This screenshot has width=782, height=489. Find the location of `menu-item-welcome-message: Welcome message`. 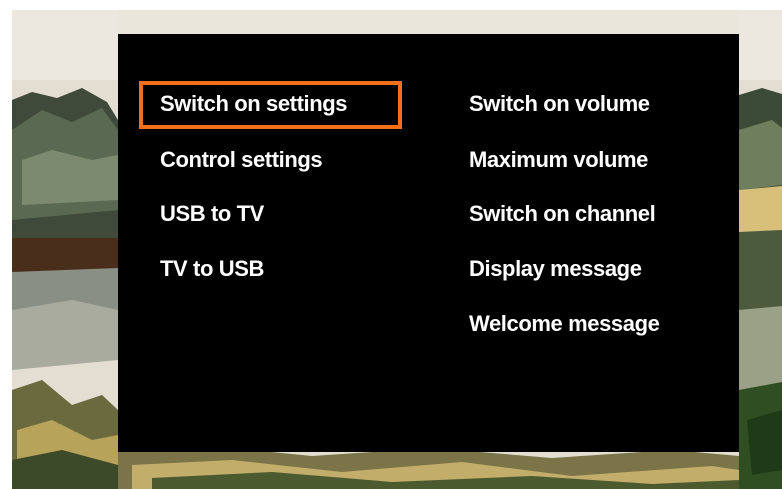

menu-item-welcome-message: Welcome message is located at coordinates (564, 324).